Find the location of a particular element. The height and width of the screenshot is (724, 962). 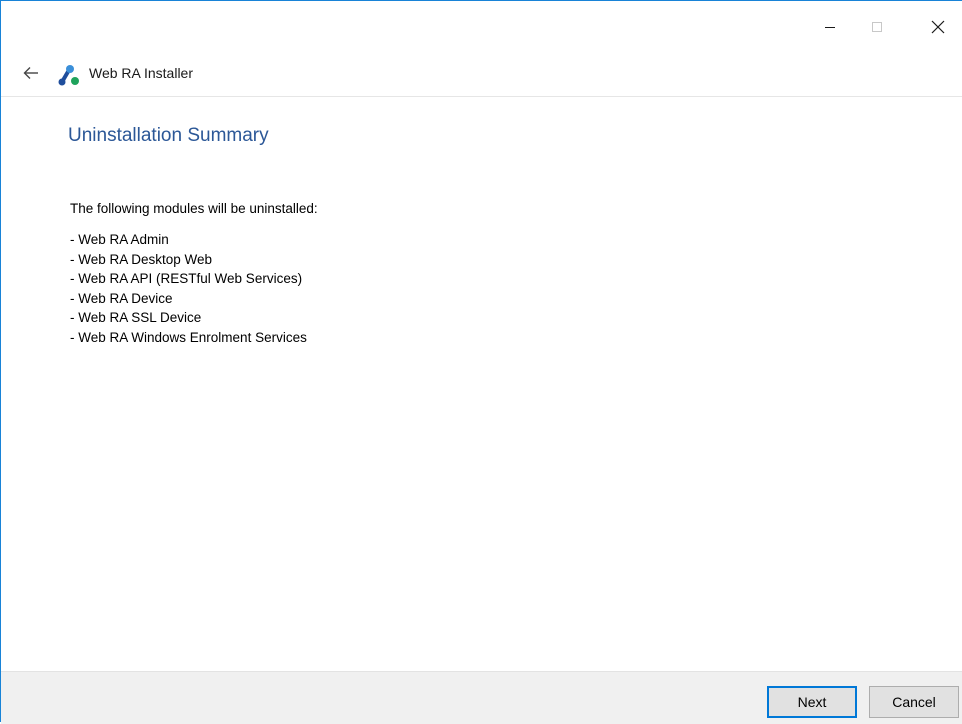

next-button: Next is located at coordinates (812, 702).